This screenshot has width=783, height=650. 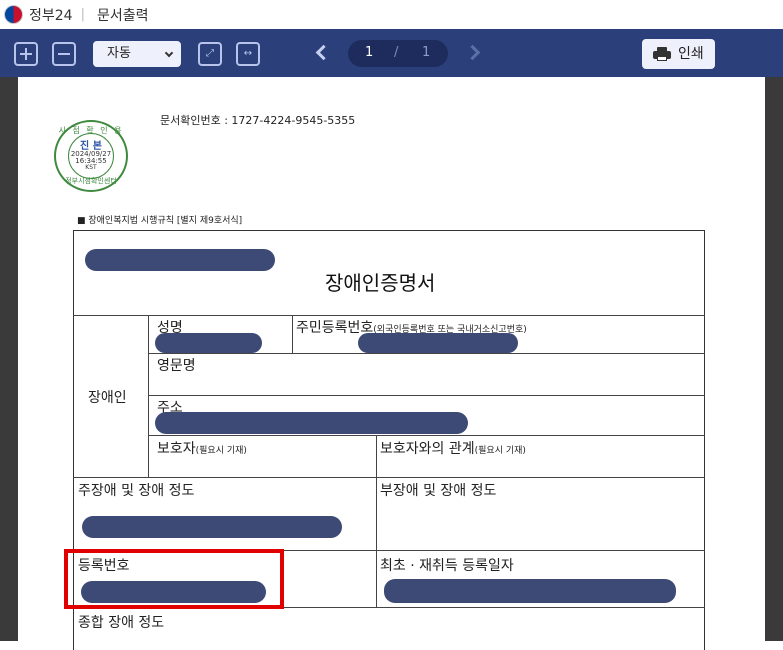 I want to click on registration-number-highlight, so click(x=174, y=579).